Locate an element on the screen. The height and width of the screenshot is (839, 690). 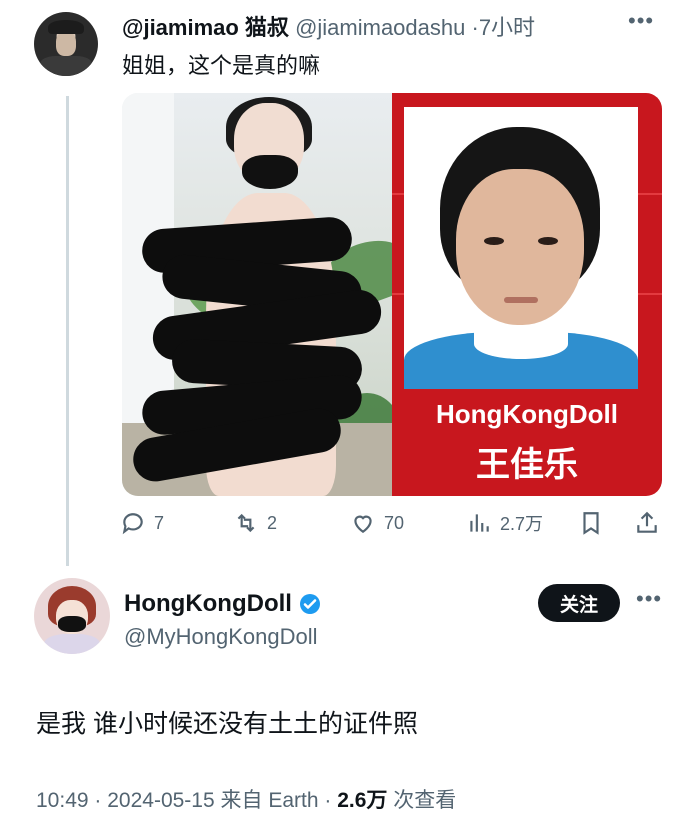
views-count: 2.7万 is located at coordinates (522, 524).